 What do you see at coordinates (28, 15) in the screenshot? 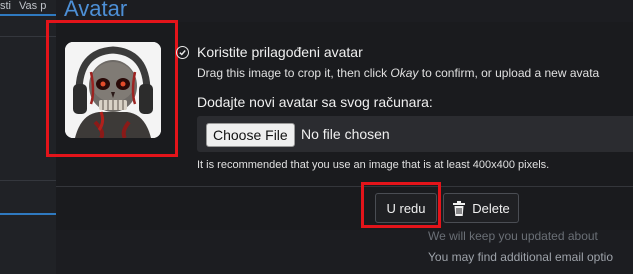
I see `background-tab-underline` at bounding box center [28, 15].